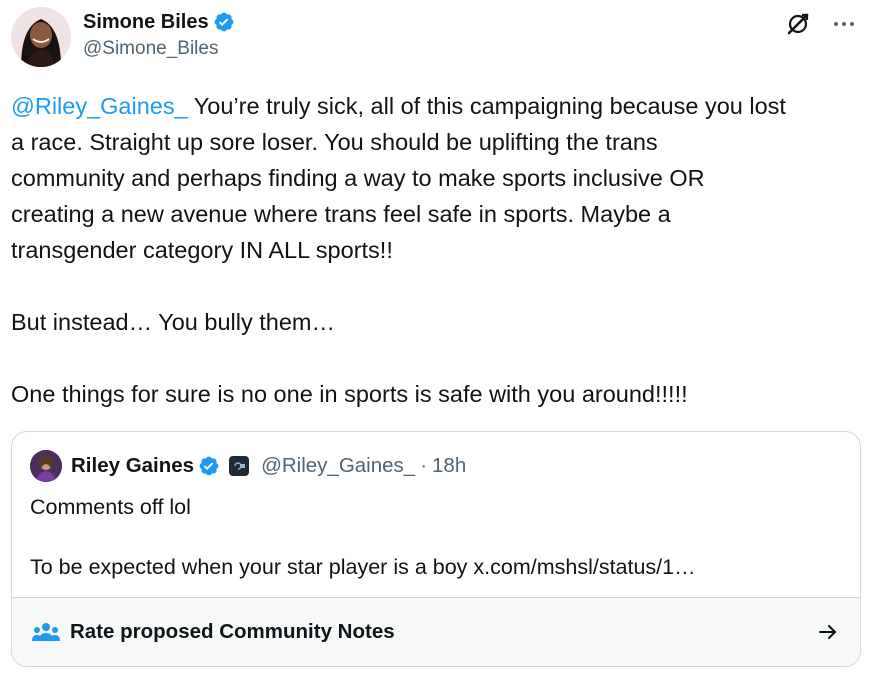 This screenshot has height=682, width=870. What do you see at coordinates (202, 250) in the screenshot?
I see `tweet-line: transgender category IN ALL sports!!` at bounding box center [202, 250].